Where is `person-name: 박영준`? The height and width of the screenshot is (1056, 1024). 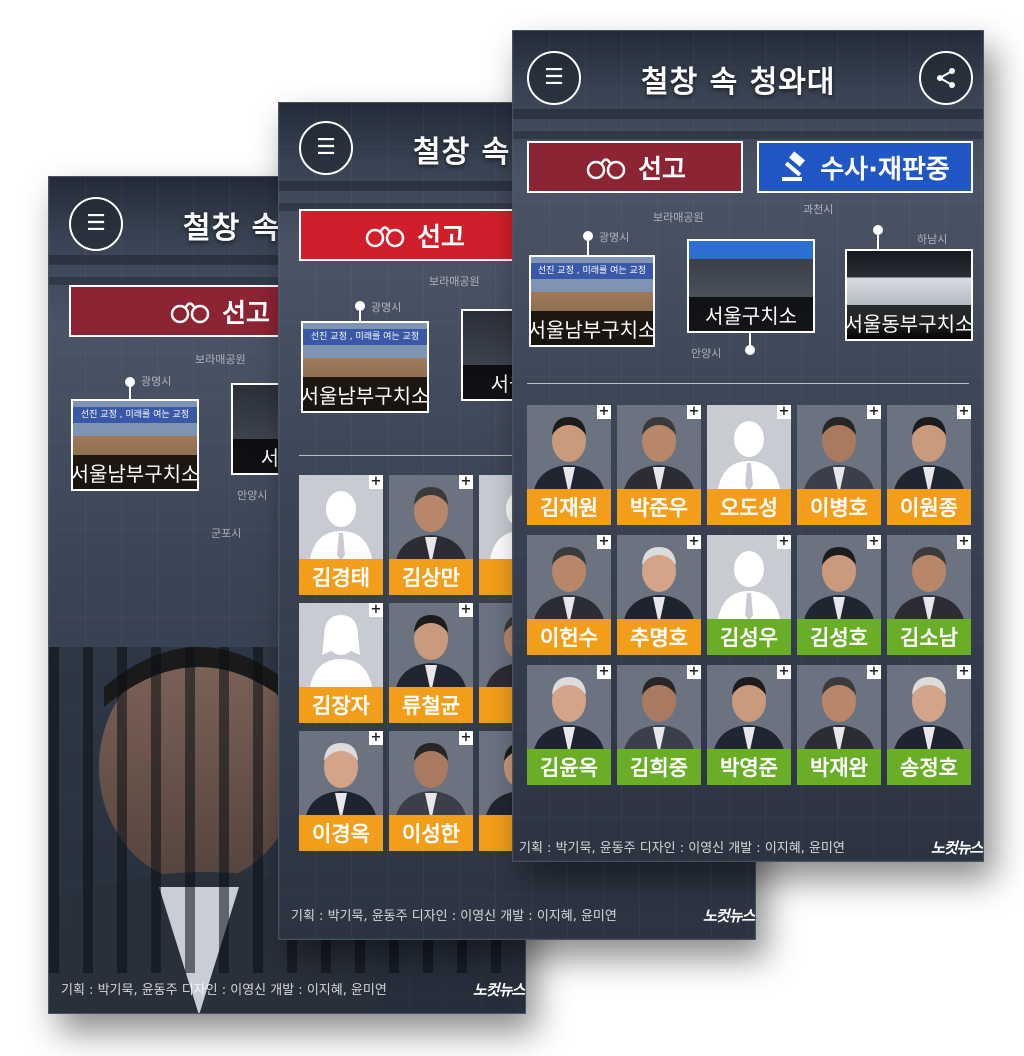
person-name: 박영준 is located at coordinates (749, 767).